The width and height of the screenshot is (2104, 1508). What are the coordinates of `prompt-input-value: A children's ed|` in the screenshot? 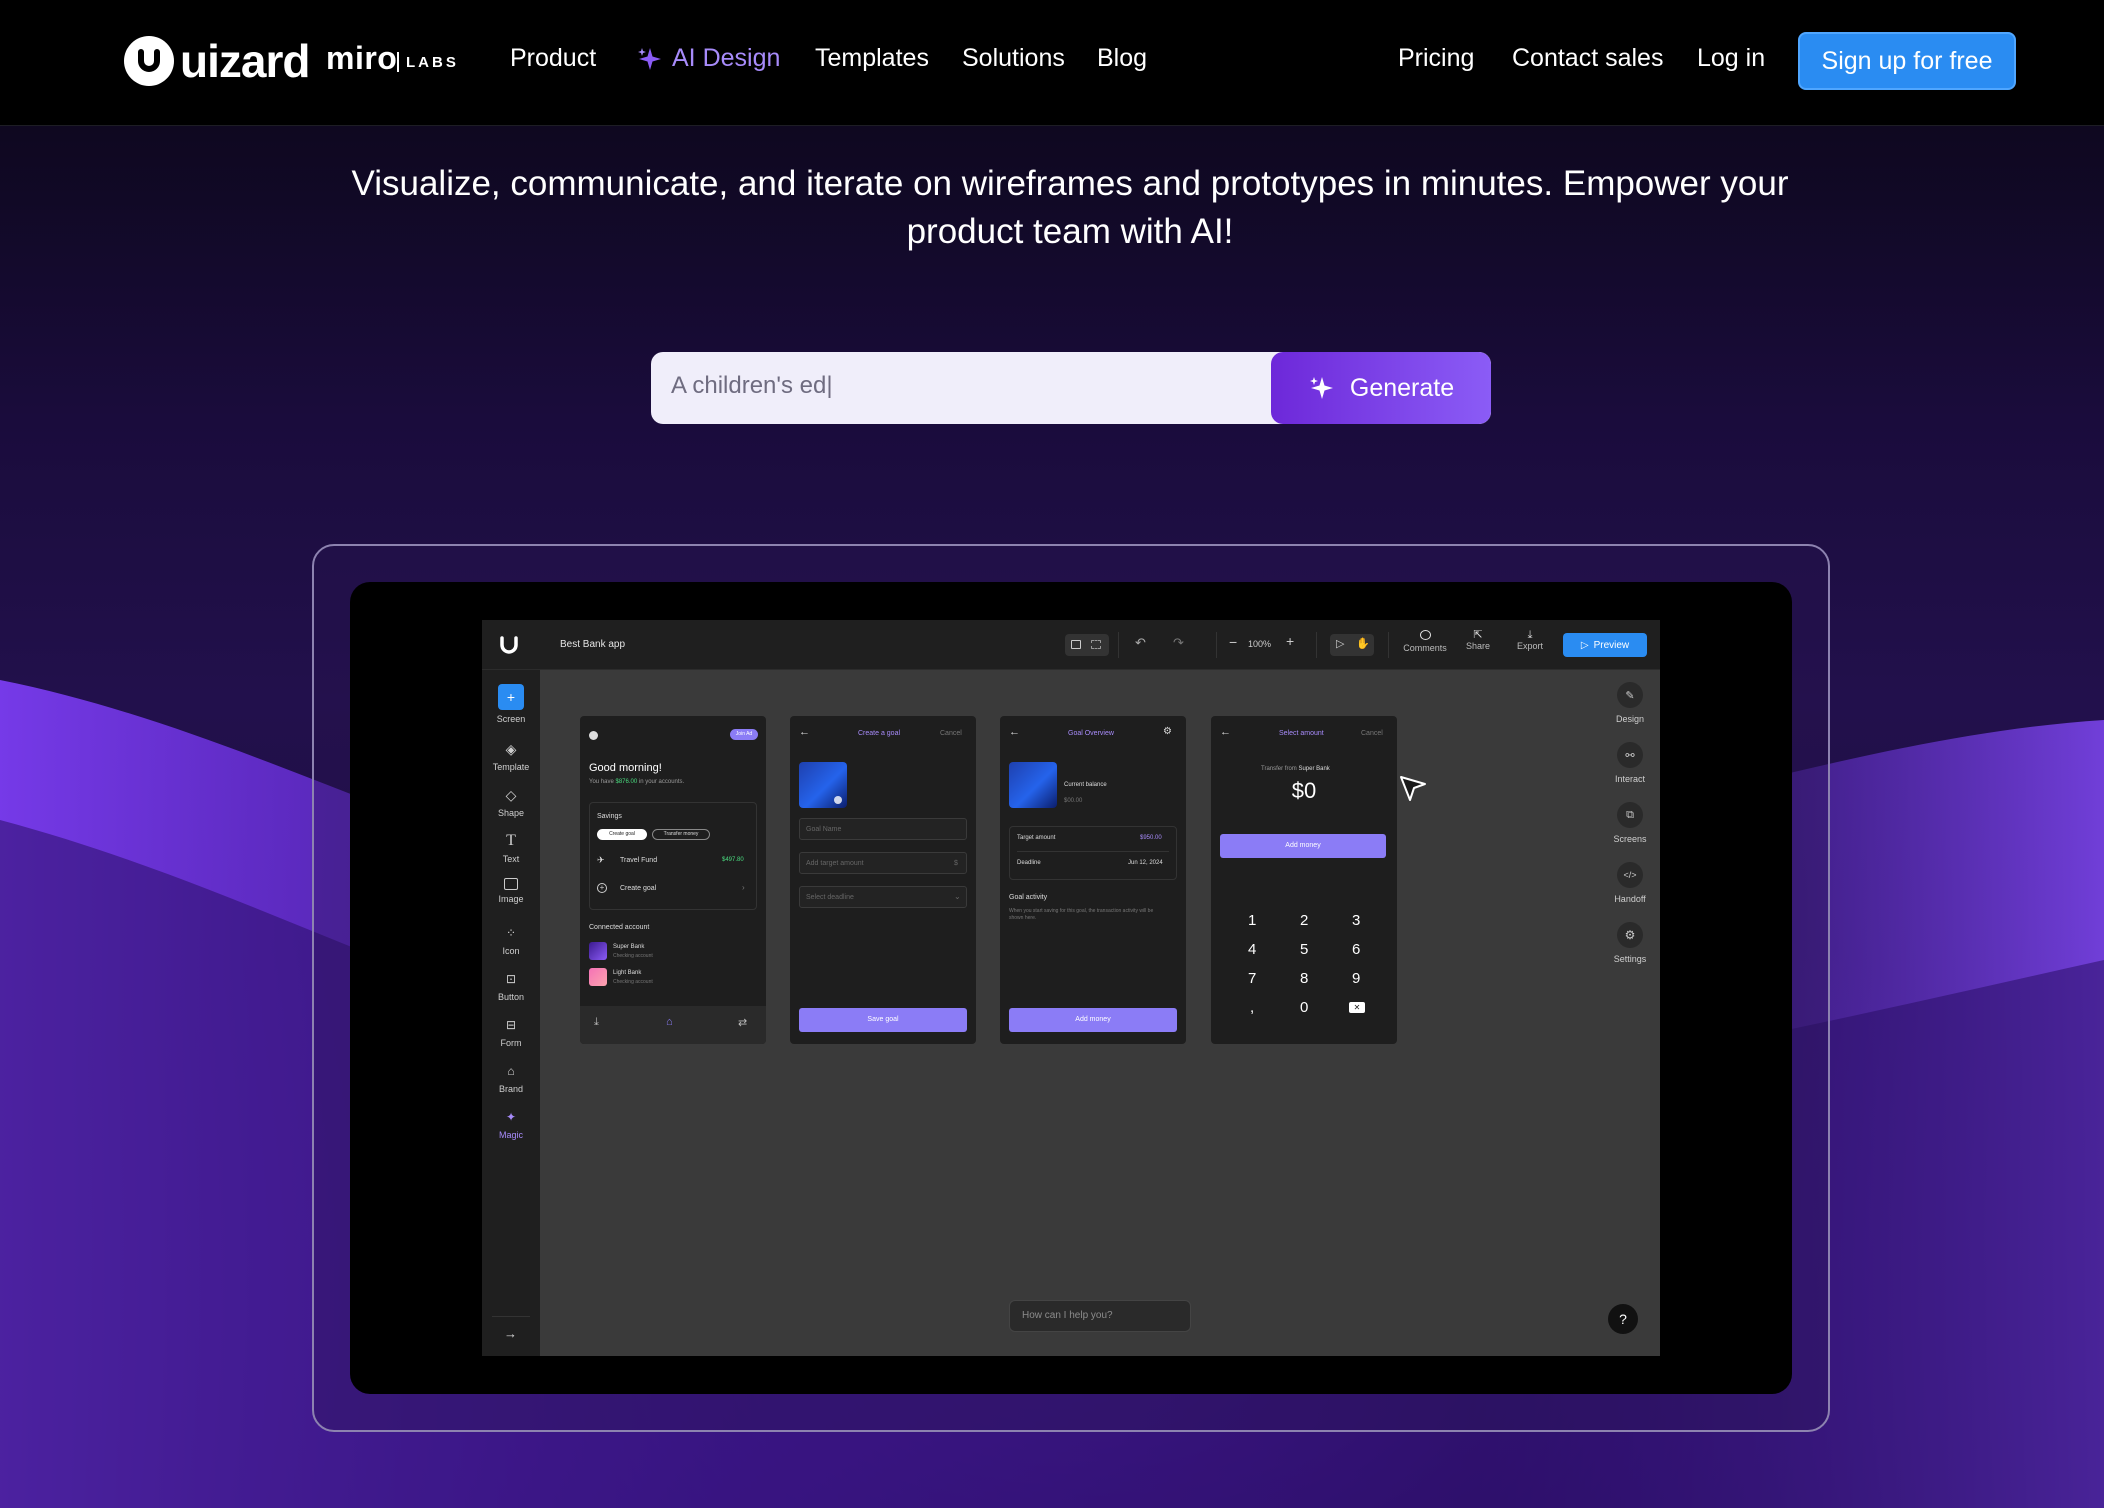 It's located at (752, 386).